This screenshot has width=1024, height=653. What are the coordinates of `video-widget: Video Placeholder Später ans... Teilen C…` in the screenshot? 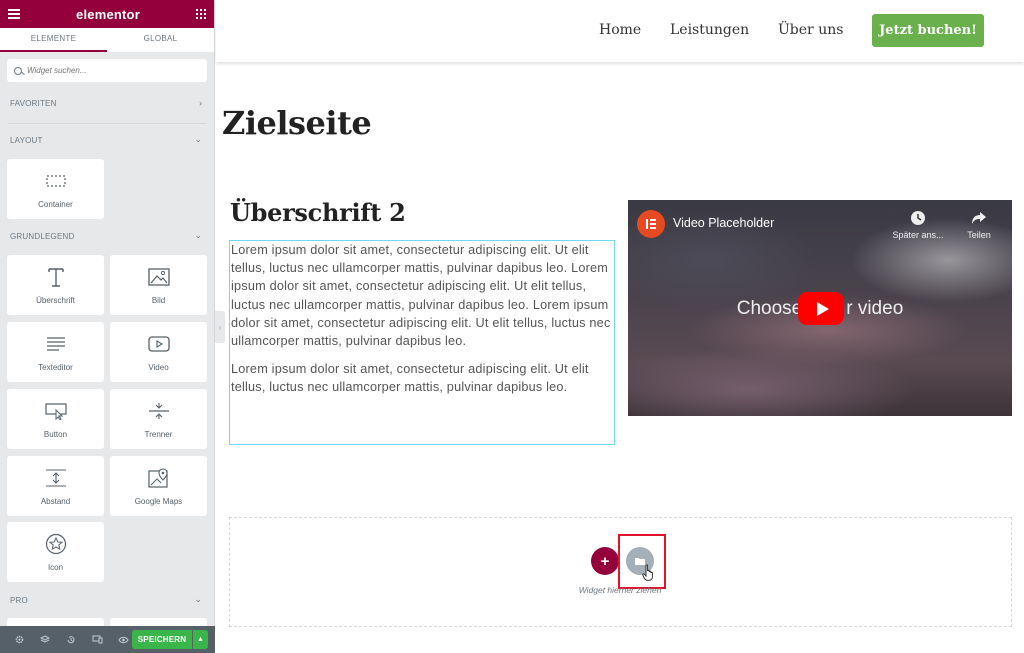 It's located at (820, 308).